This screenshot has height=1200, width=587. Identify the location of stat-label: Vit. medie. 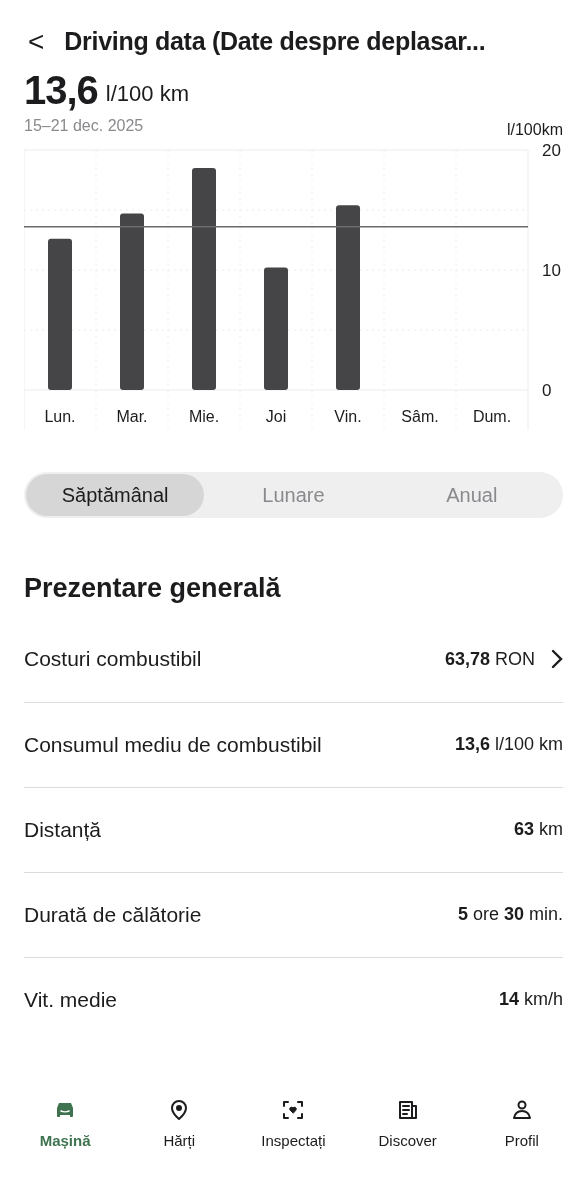
(70, 999).